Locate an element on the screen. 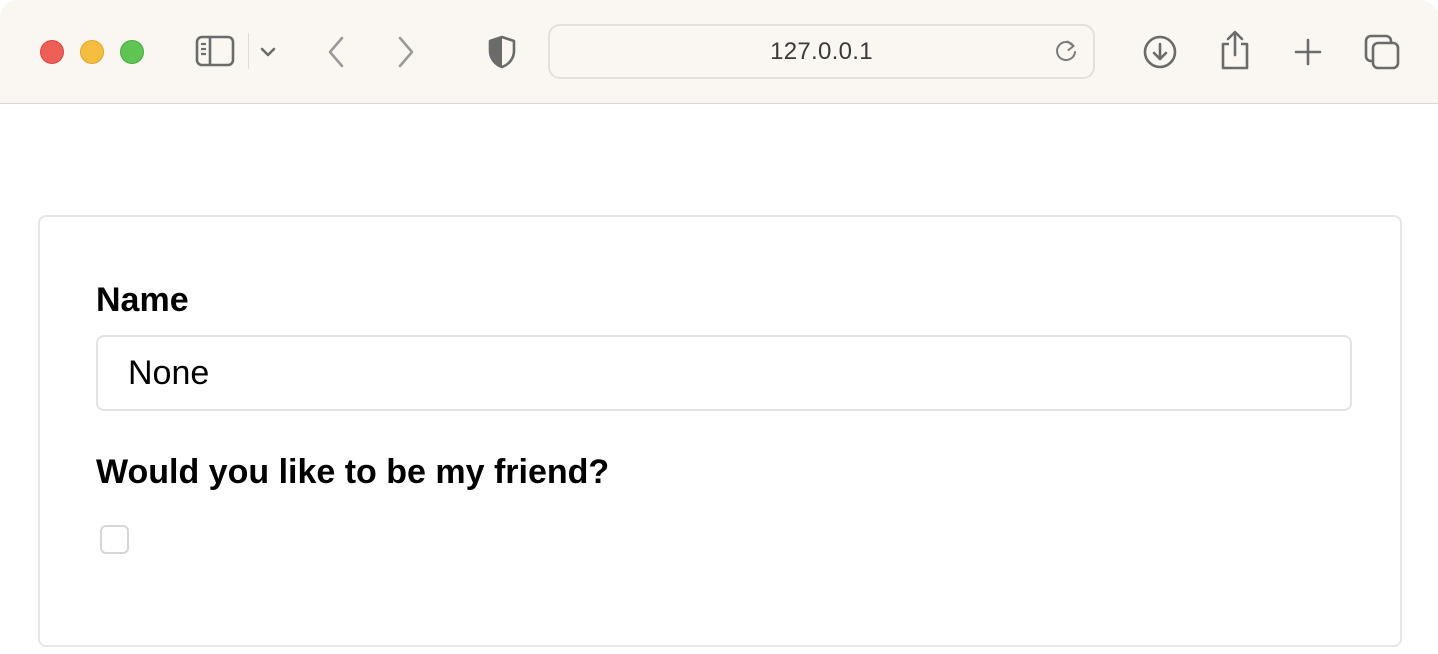 The height and width of the screenshot is (654, 1438). tabs-icon is located at coordinates (1382, 52).